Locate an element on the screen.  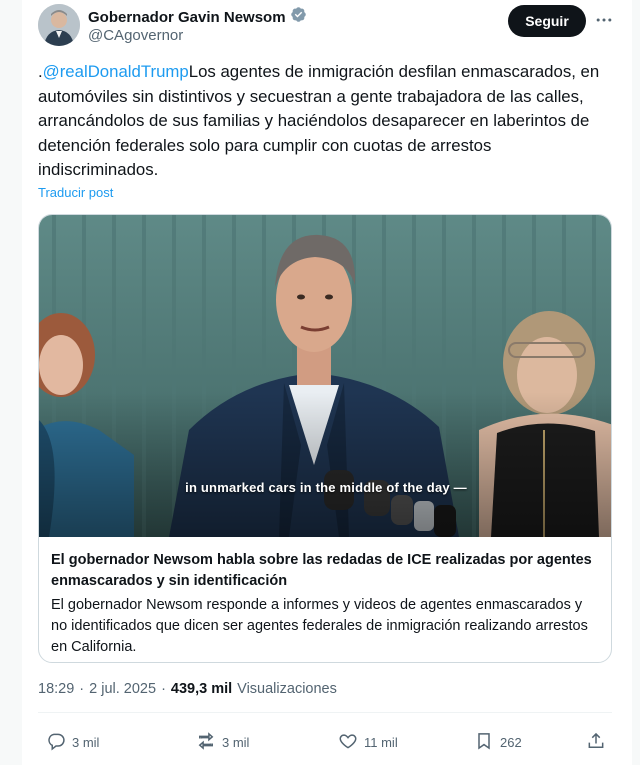
repost-button: 3 mil is located at coordinates (222, 742).